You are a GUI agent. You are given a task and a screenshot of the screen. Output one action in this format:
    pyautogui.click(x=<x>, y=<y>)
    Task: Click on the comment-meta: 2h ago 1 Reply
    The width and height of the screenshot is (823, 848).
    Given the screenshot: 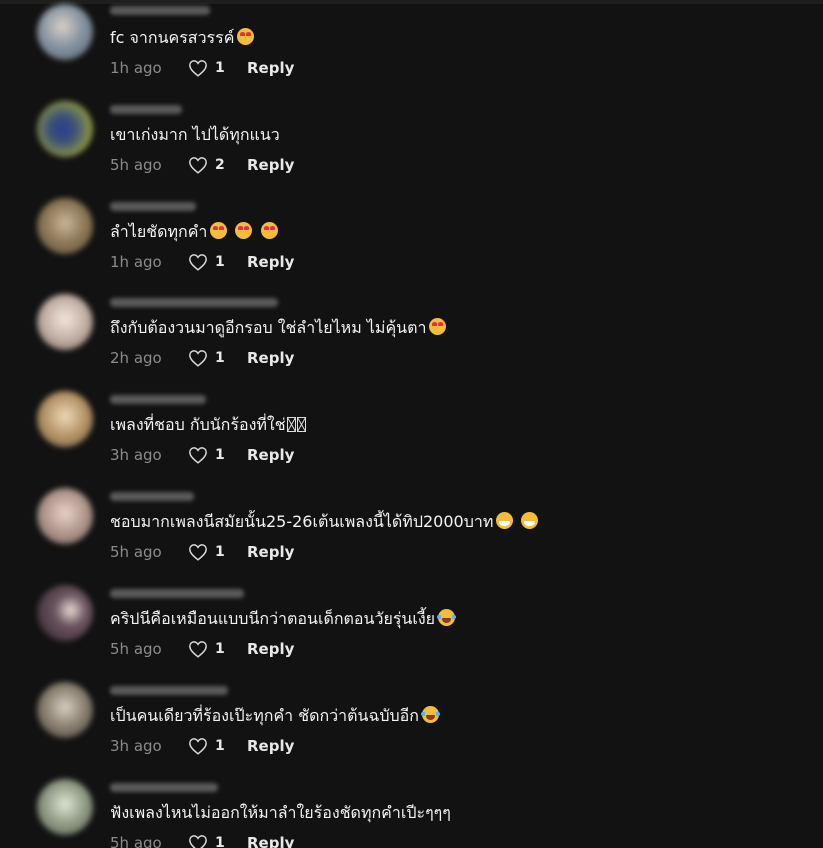 What is the action you would take?
    pyautogui.click(x=202, y=358)
    